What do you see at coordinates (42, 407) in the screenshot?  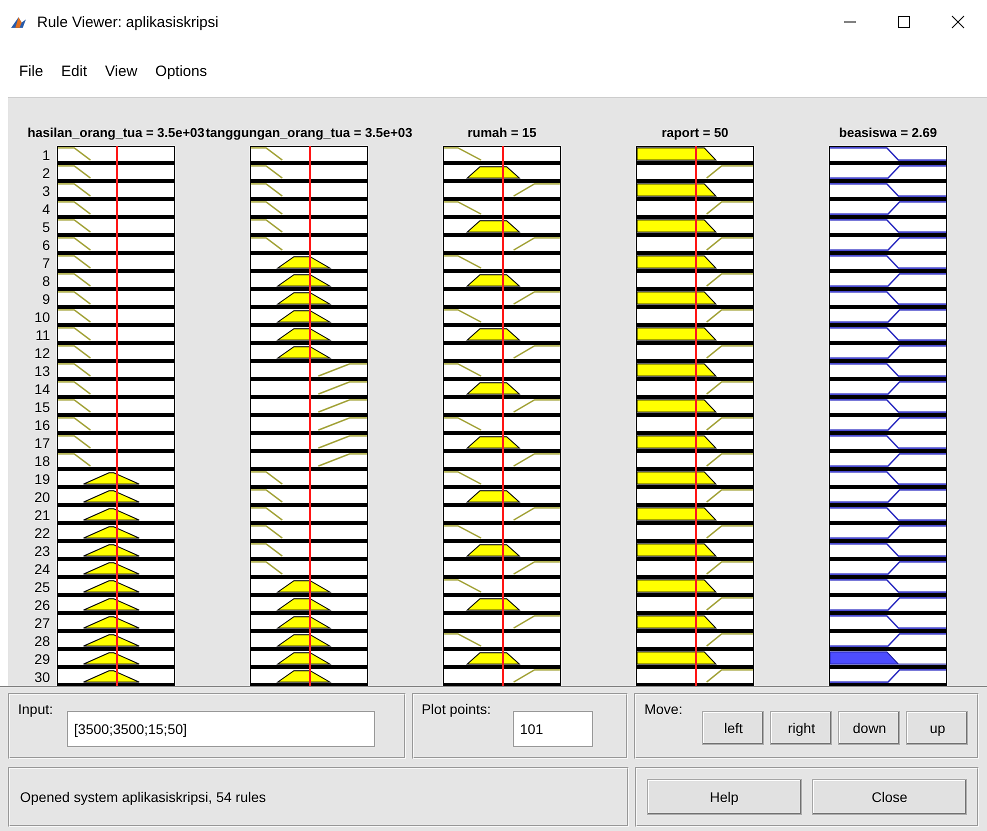 I see `rule-number: 15` at bounding box center [42, 407].